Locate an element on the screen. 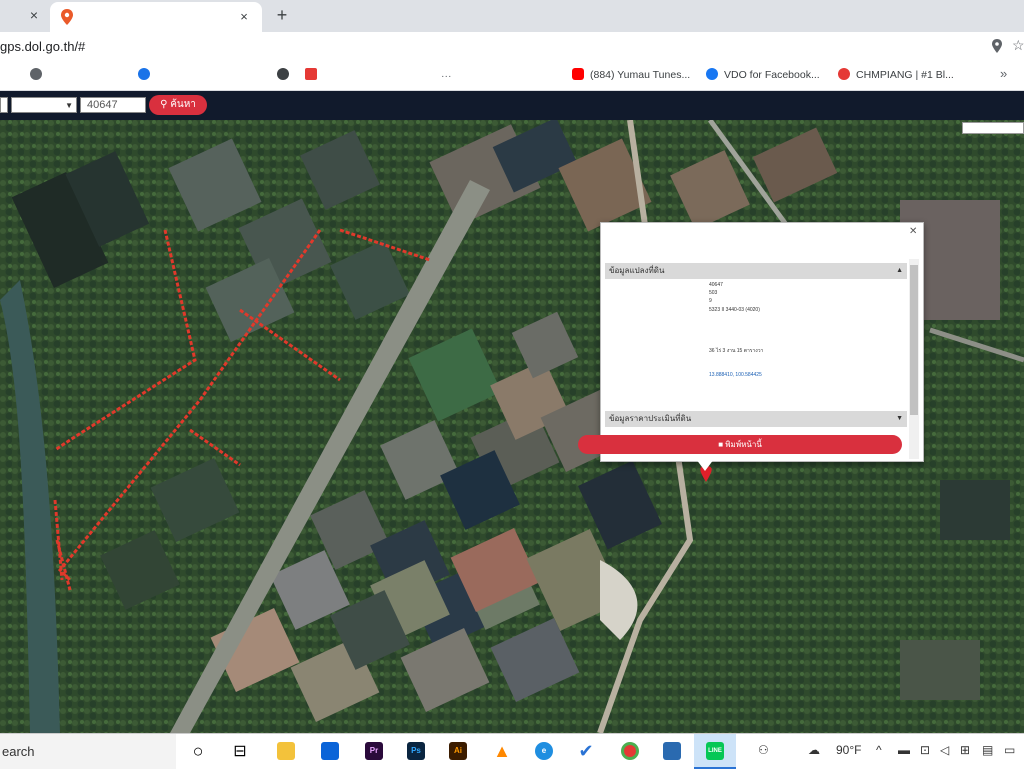 The height and width of the screenshot is (769, 1024). tab-strip: × × + is located at coordinates (512, 16).